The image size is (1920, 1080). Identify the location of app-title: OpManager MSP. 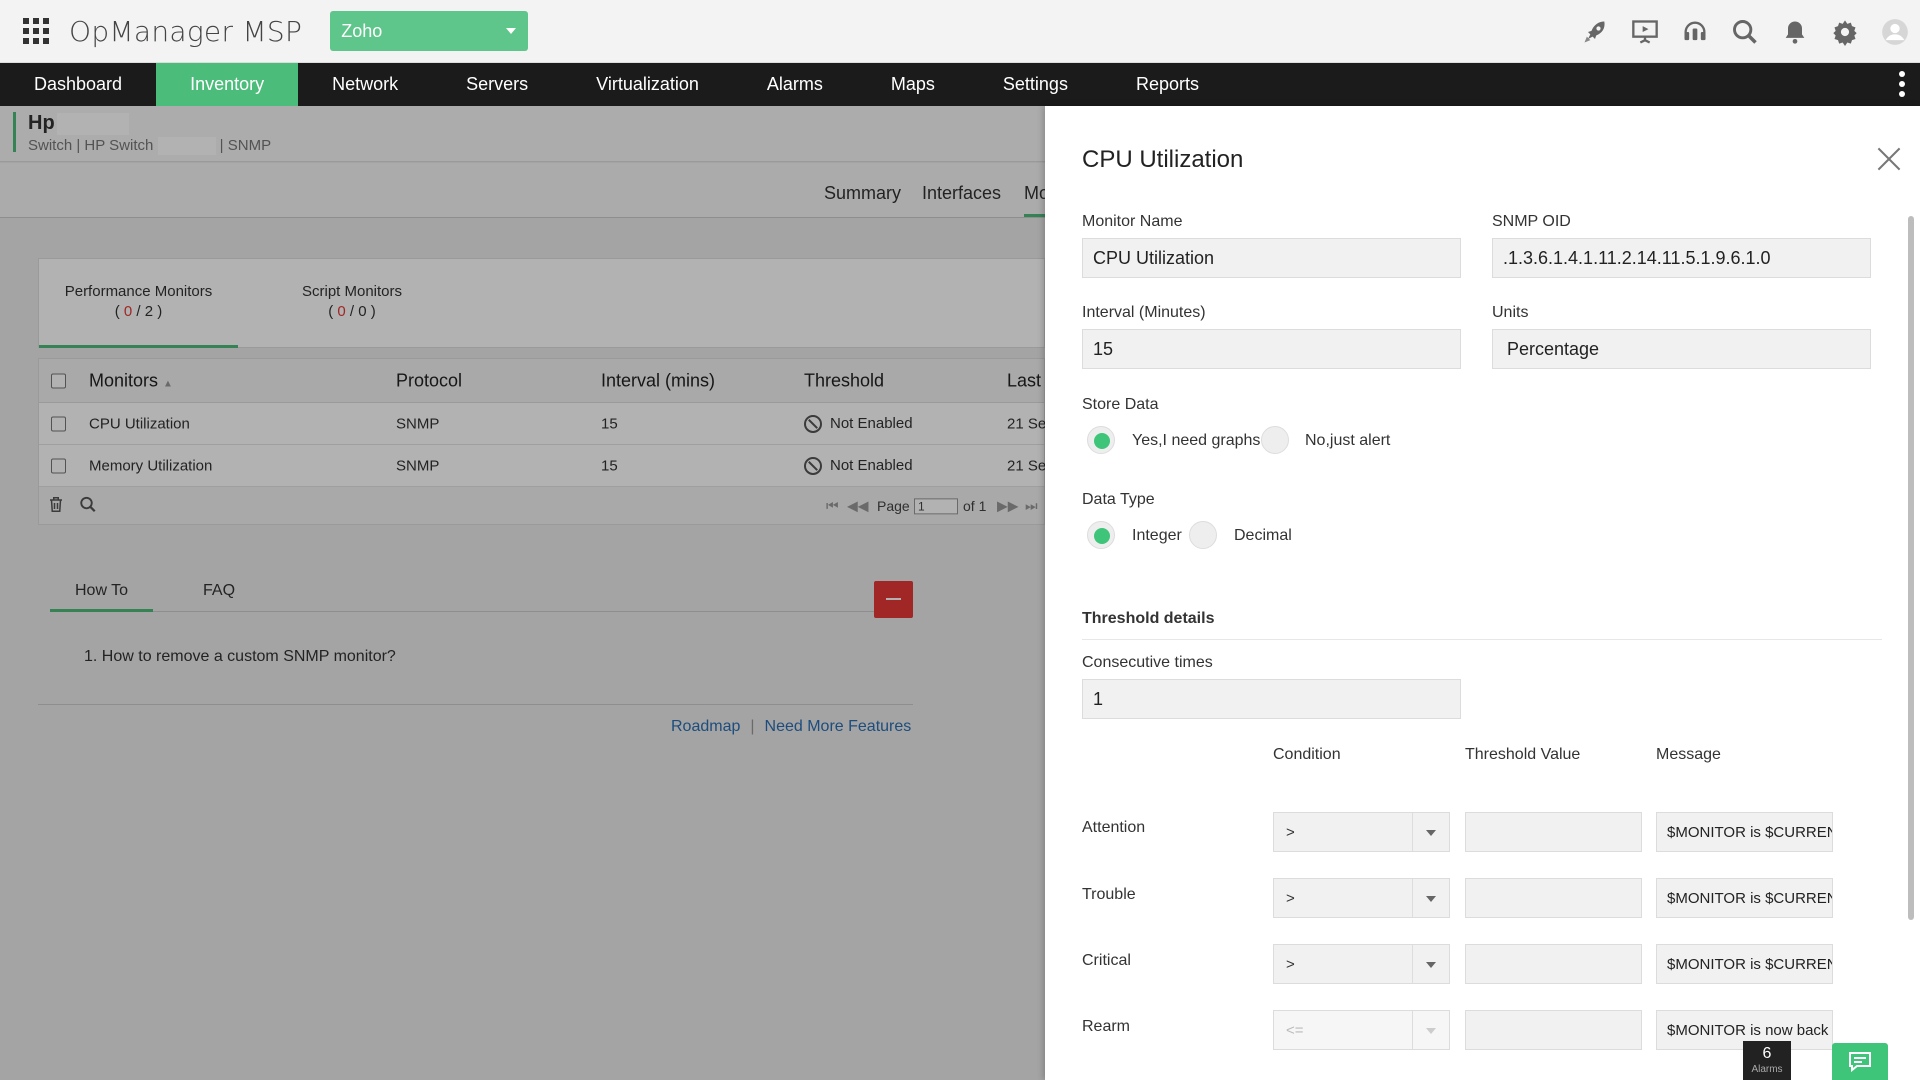
(186, 31).